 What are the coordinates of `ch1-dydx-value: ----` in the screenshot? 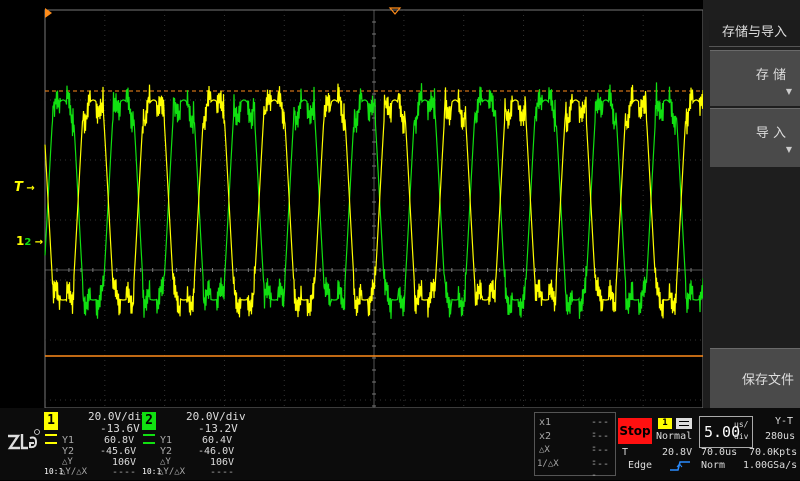 It's located at (124, 472).